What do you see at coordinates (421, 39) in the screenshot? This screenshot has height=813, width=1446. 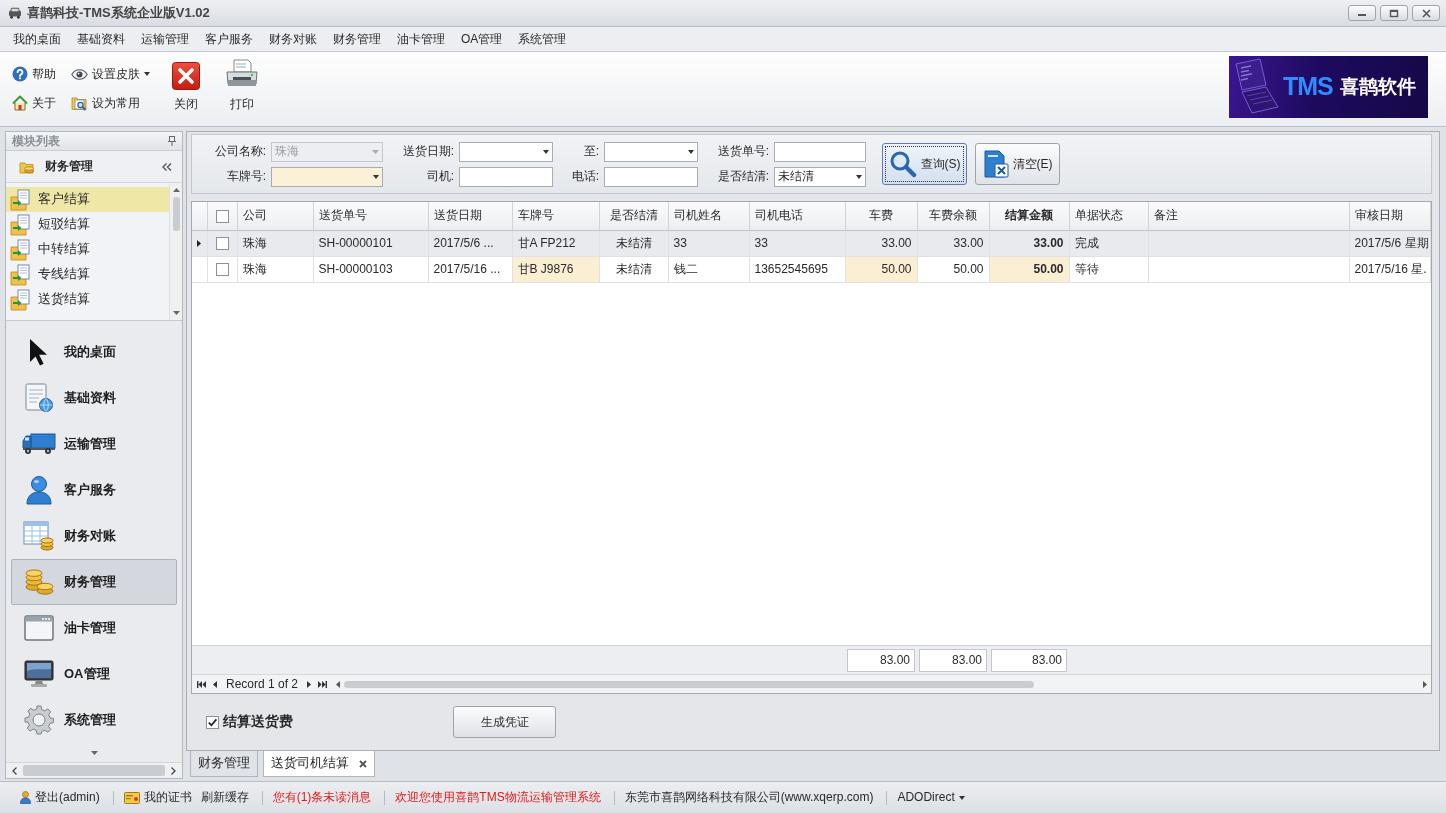 I see `menu-item: 油卡管理` at bounding box center [421, 39].